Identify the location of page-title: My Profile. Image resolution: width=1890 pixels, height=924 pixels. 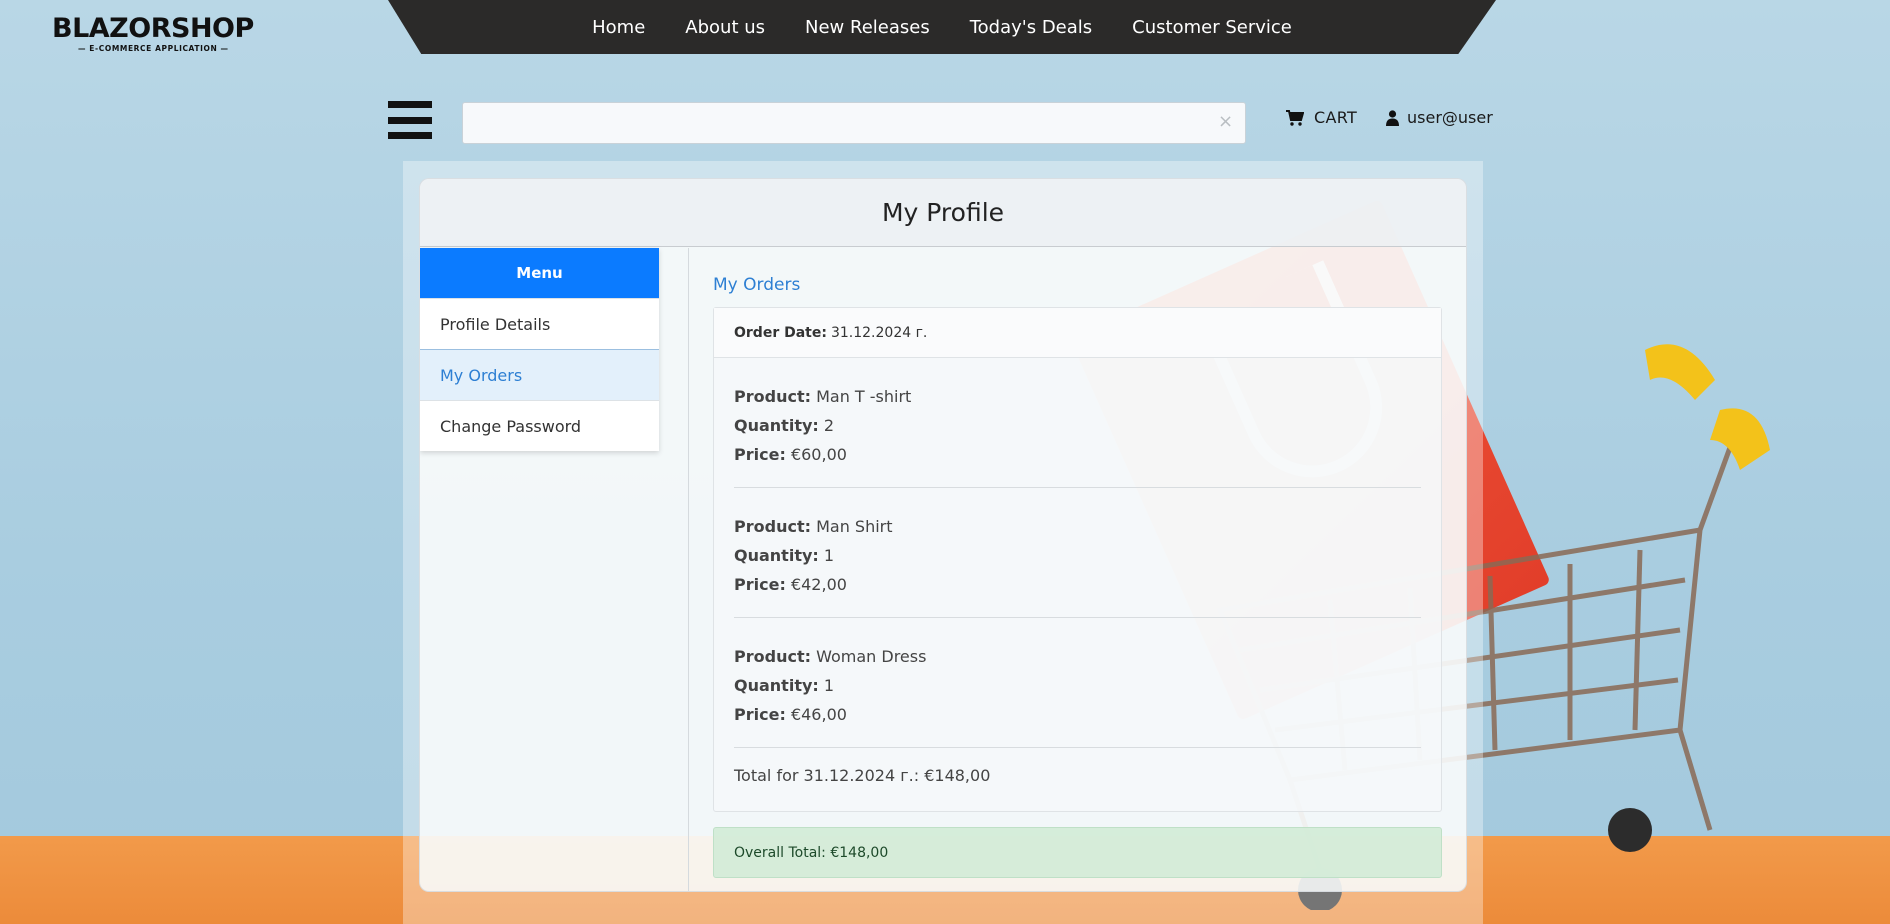
(943, 212).